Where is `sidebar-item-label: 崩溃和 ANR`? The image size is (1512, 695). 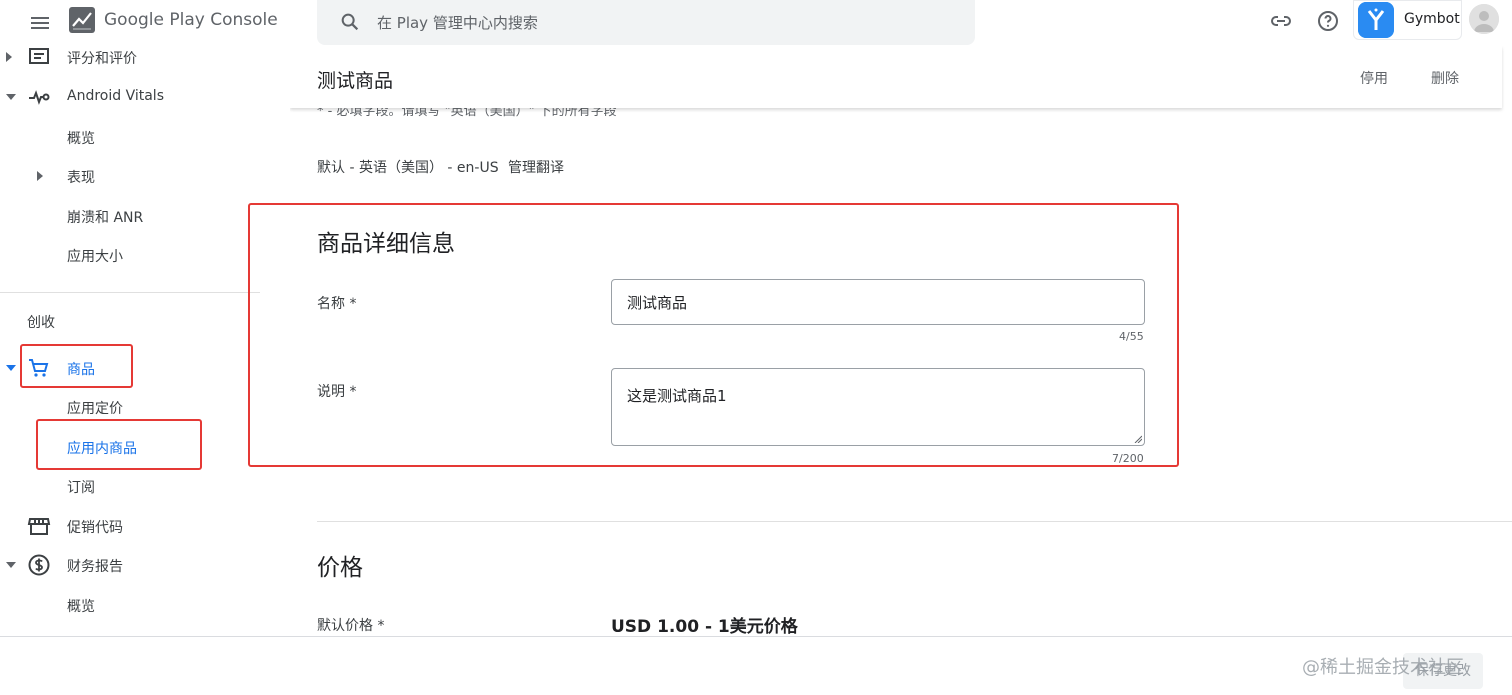
sidebar-item-label: 崩溃和 ANR is located at coordinates (105, 218).